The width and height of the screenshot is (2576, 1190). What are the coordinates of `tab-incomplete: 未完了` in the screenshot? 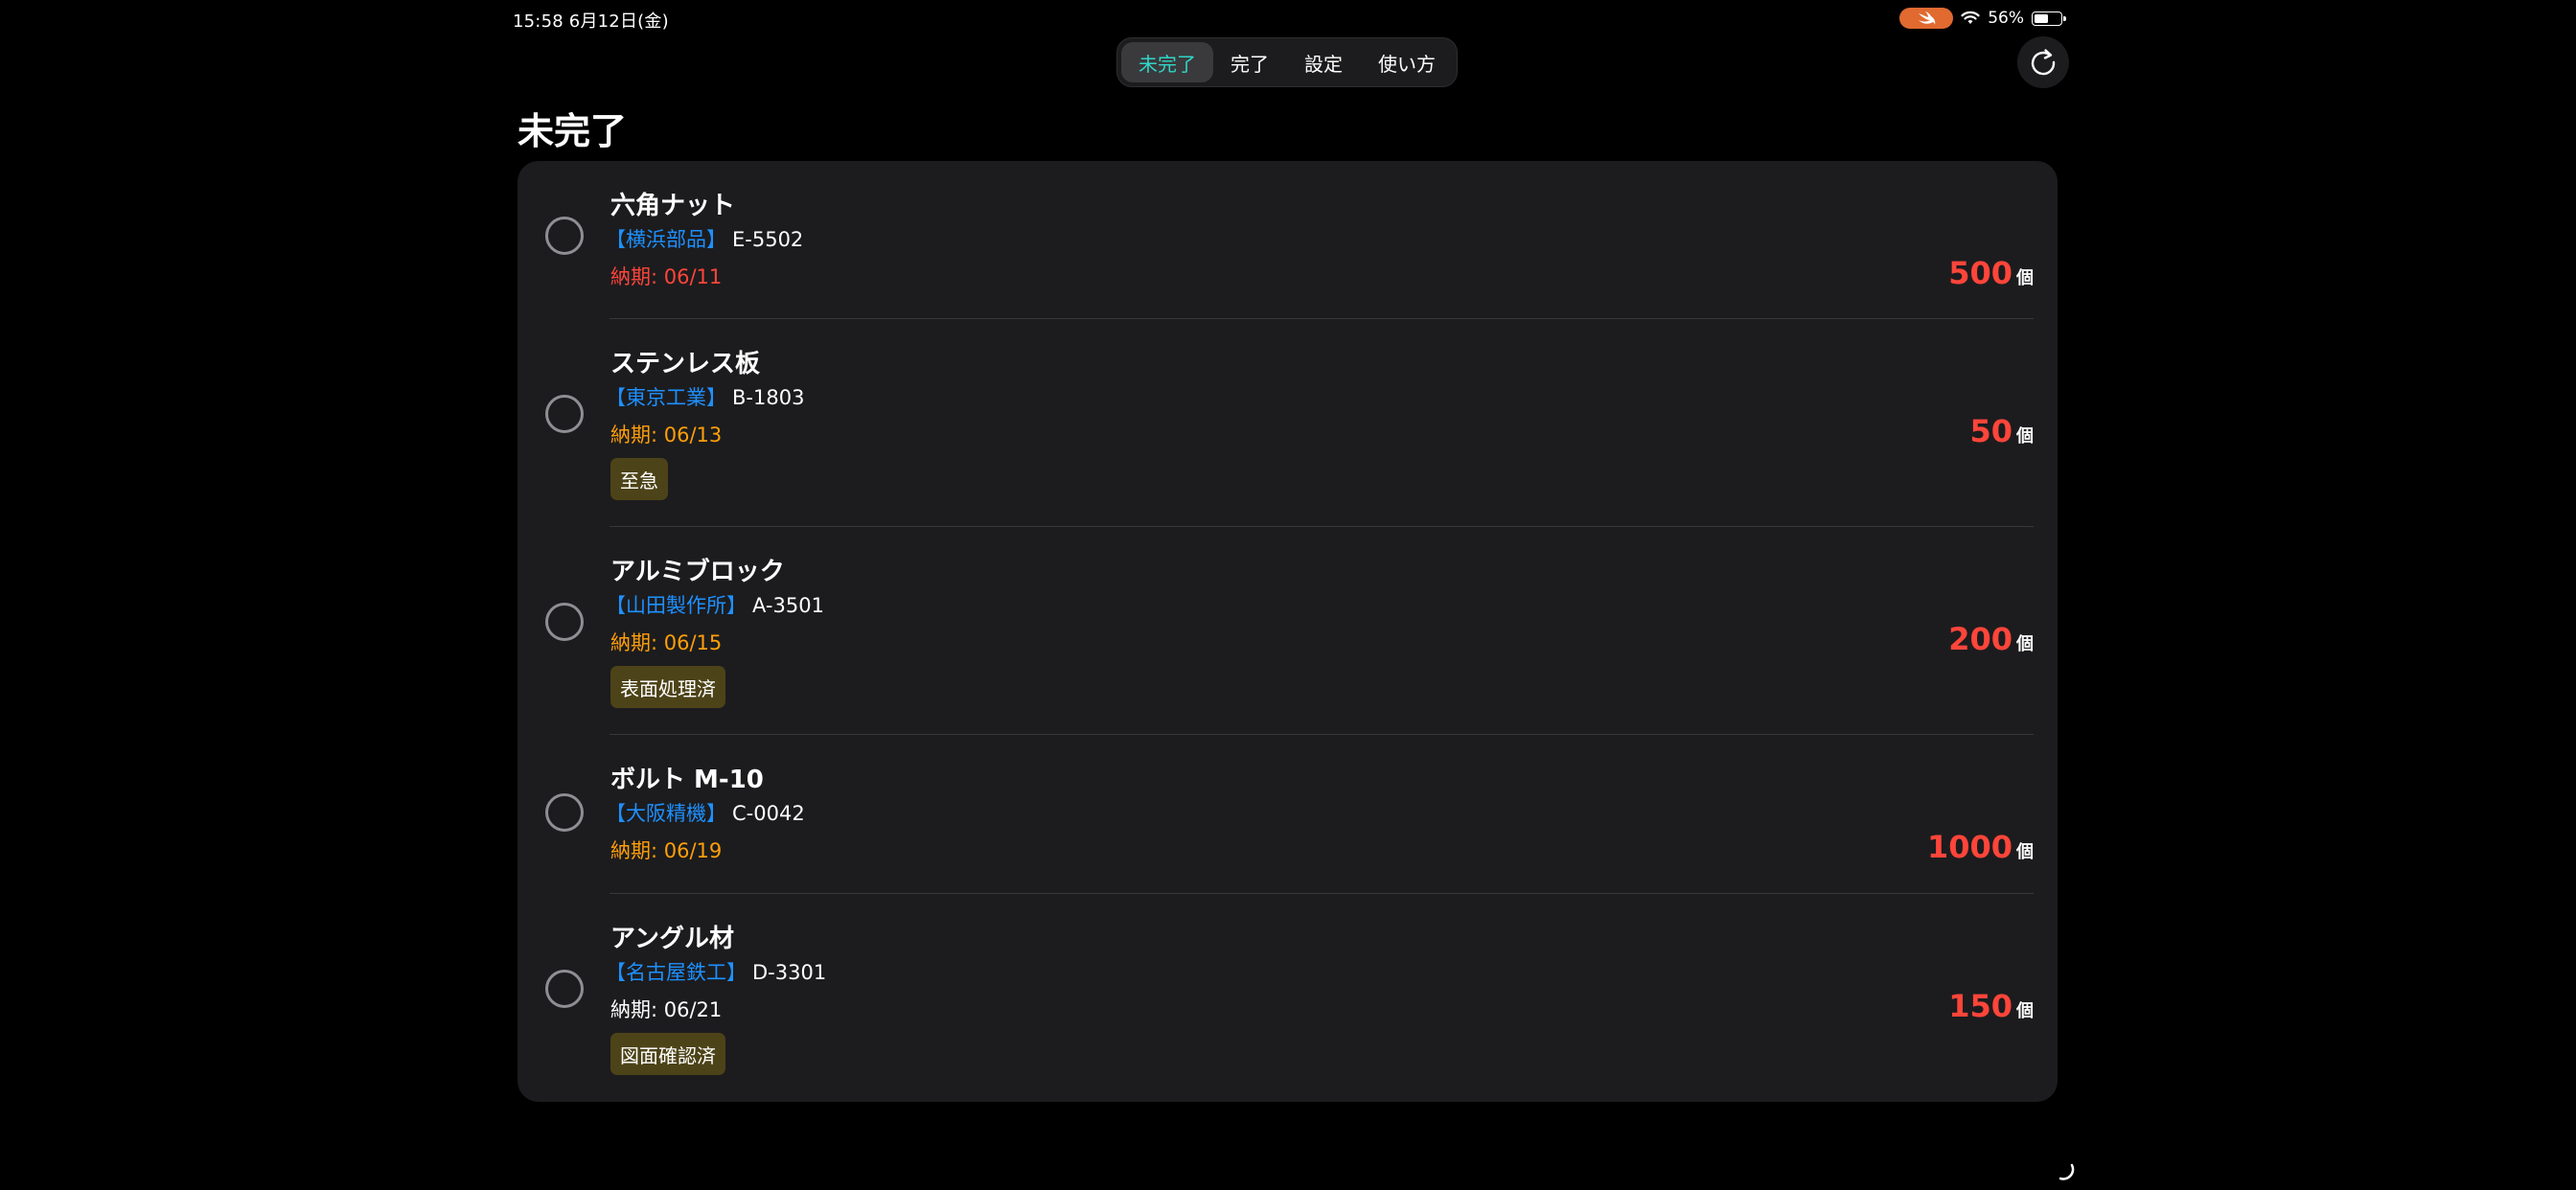 It's located at (1167, 62).